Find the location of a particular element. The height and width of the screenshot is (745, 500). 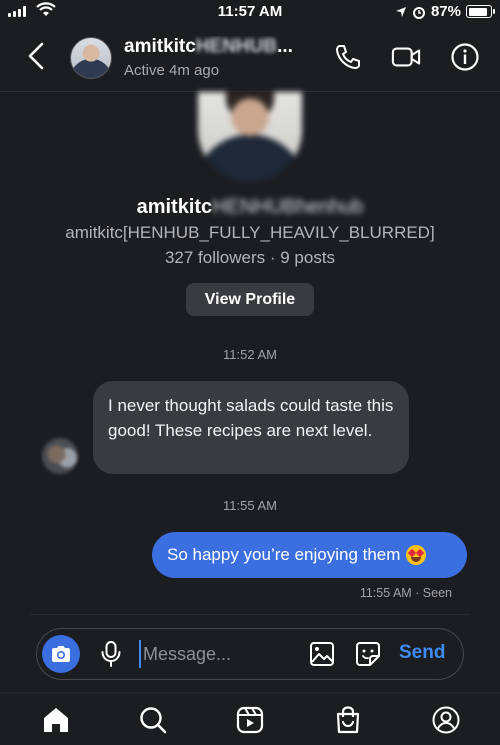

back-chevron-icon is located at coordinates (36, 56).